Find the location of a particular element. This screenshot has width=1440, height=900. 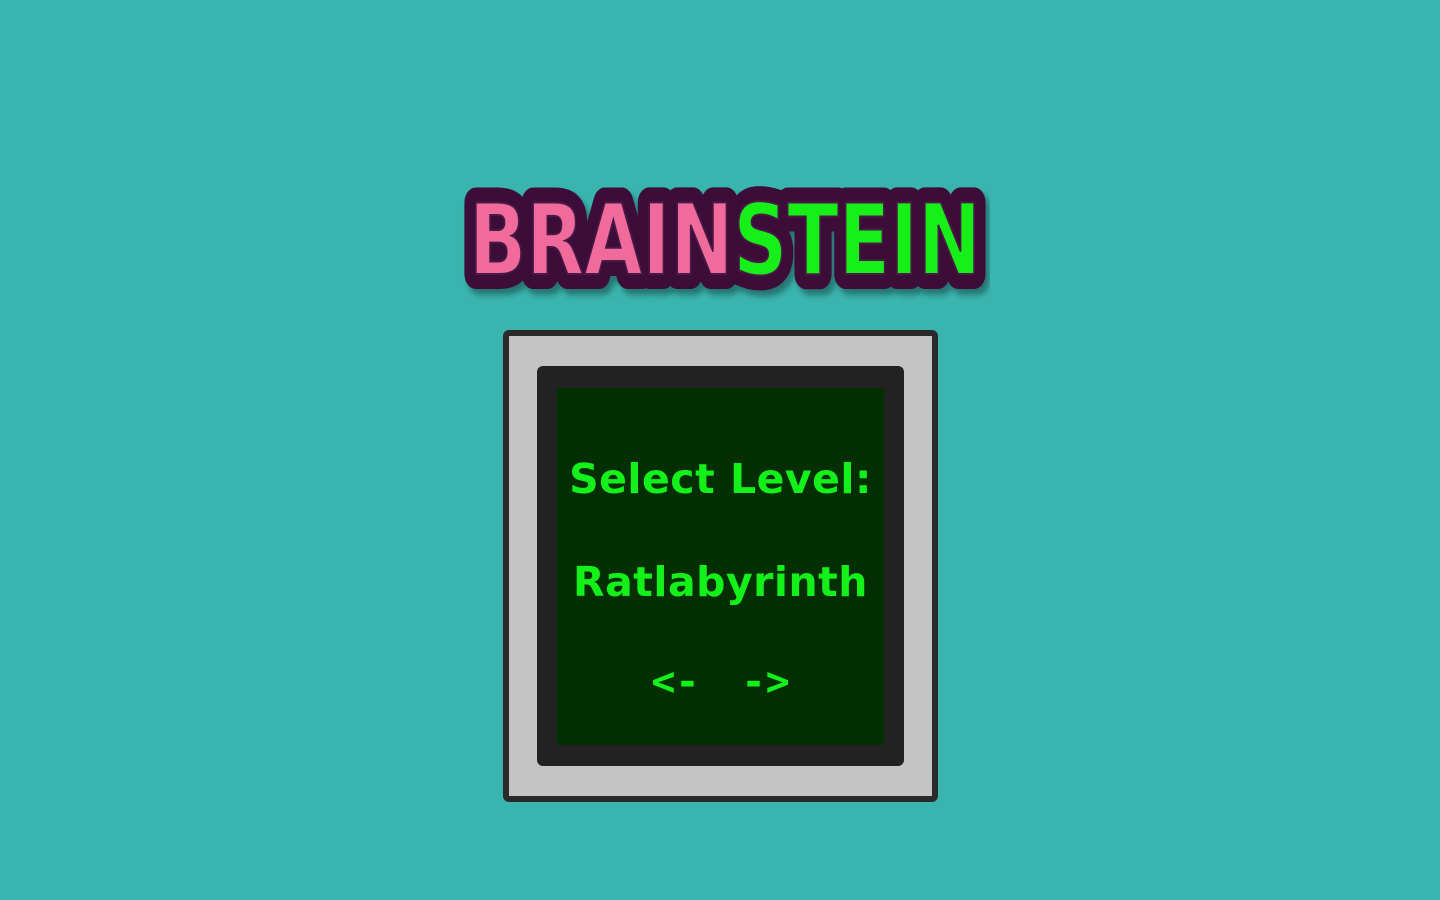

logo-stein-text: STEIN is located at coordinates (857, 241).